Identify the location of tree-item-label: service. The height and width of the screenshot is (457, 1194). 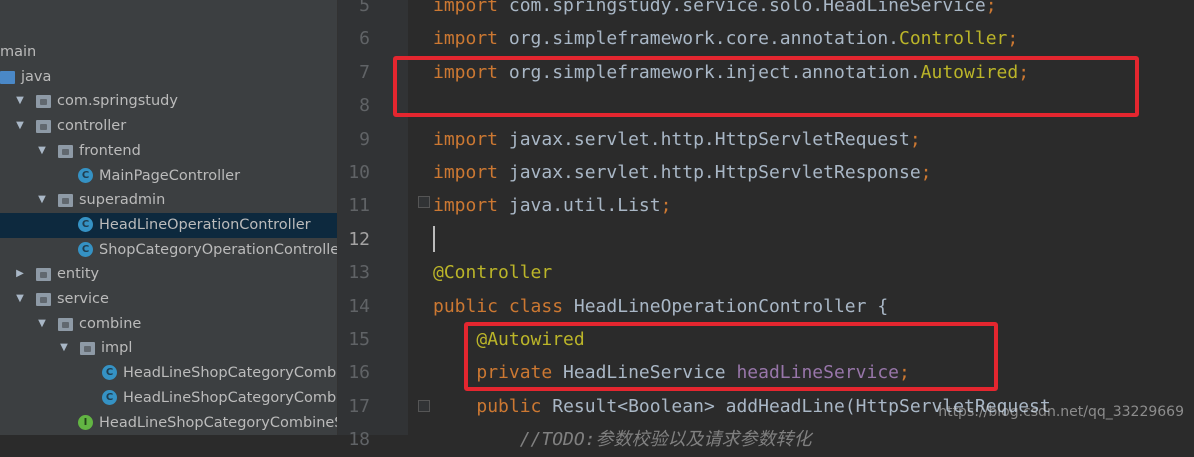
(83, 299).